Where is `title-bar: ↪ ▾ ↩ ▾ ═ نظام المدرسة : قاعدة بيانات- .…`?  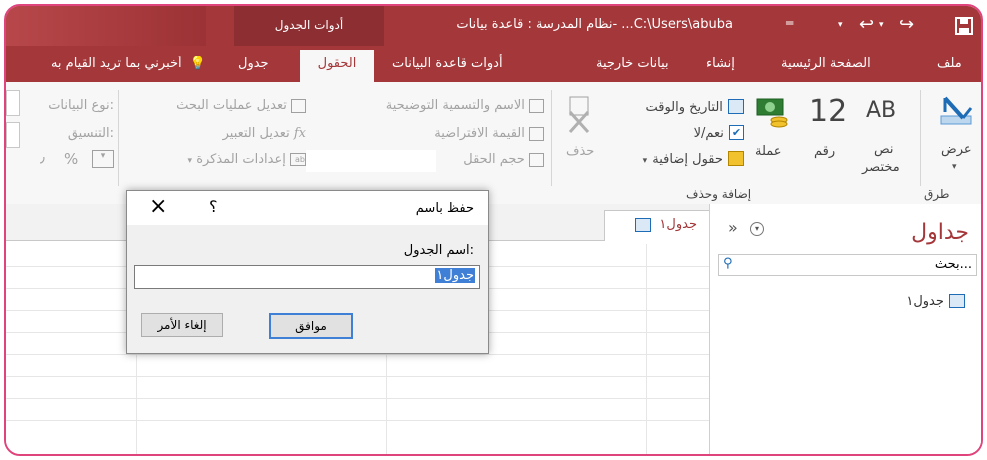
title-bar: ↪ ▾ ↩ ▾ ═ نظام المدرسة : قاعدة بيانات- .… is located at coordinates (493, 26).